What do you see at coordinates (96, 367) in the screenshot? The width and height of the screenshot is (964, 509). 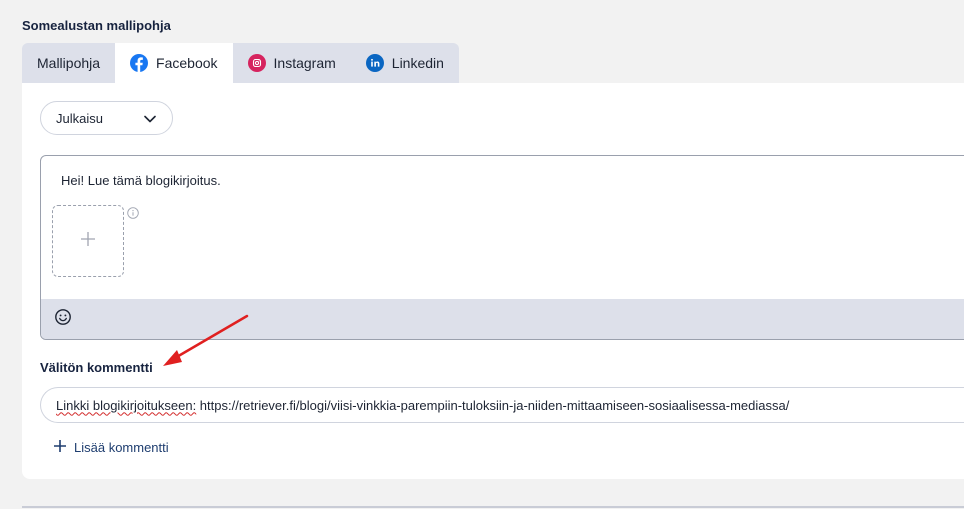 I see `comment-label: Välitön kommentti` at bounding box center [96, 367].